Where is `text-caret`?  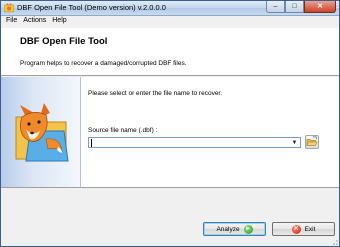
text-caret is located at coordinates (91, 143).